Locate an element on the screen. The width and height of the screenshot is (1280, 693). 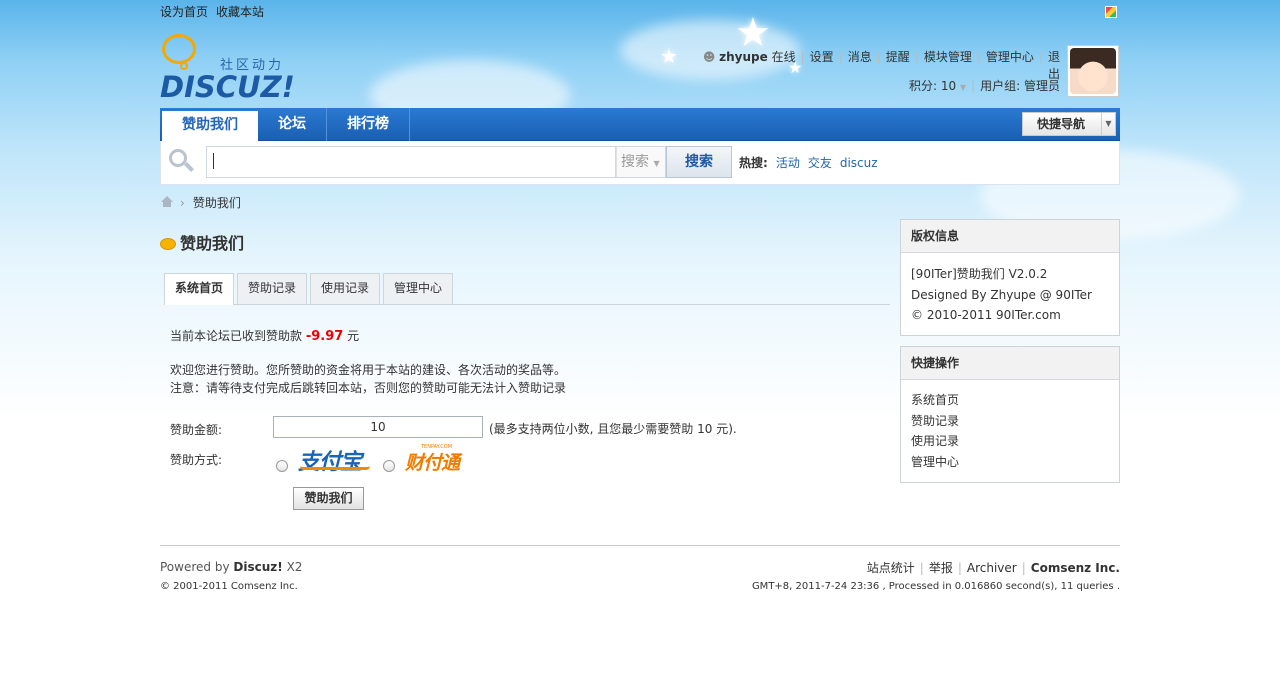
quick-link-usage-records: 使用记录 is located at coordinates (1010, 441).